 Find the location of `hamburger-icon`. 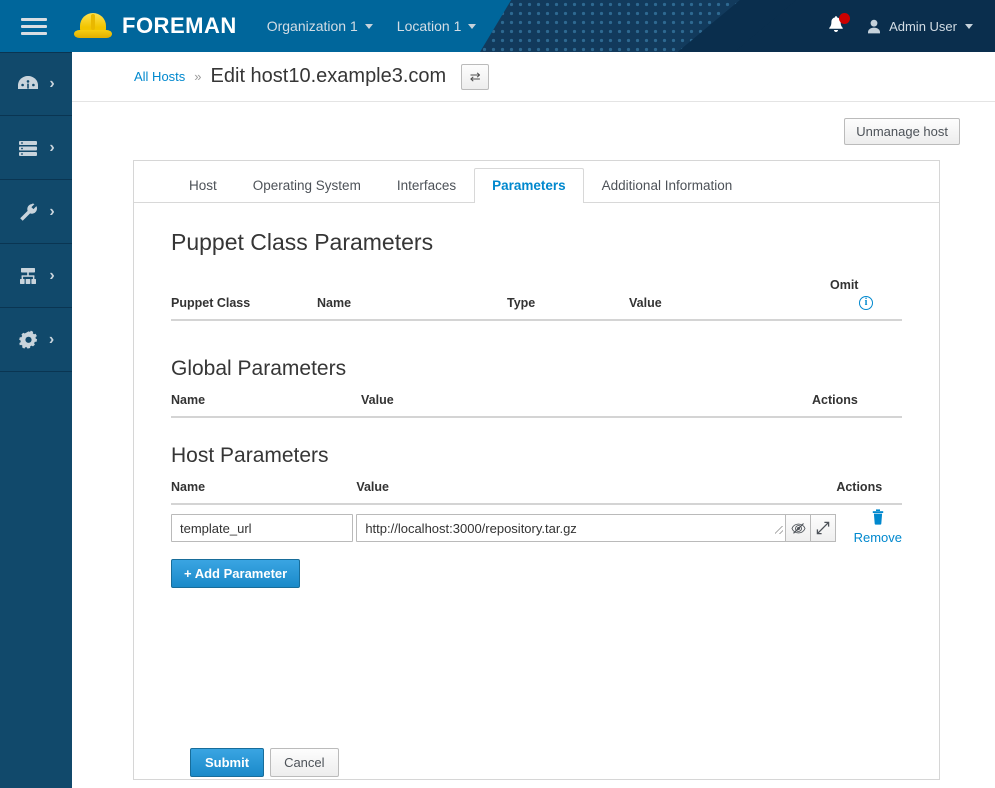

hamburger-icon is located at coordinates (34, 26).